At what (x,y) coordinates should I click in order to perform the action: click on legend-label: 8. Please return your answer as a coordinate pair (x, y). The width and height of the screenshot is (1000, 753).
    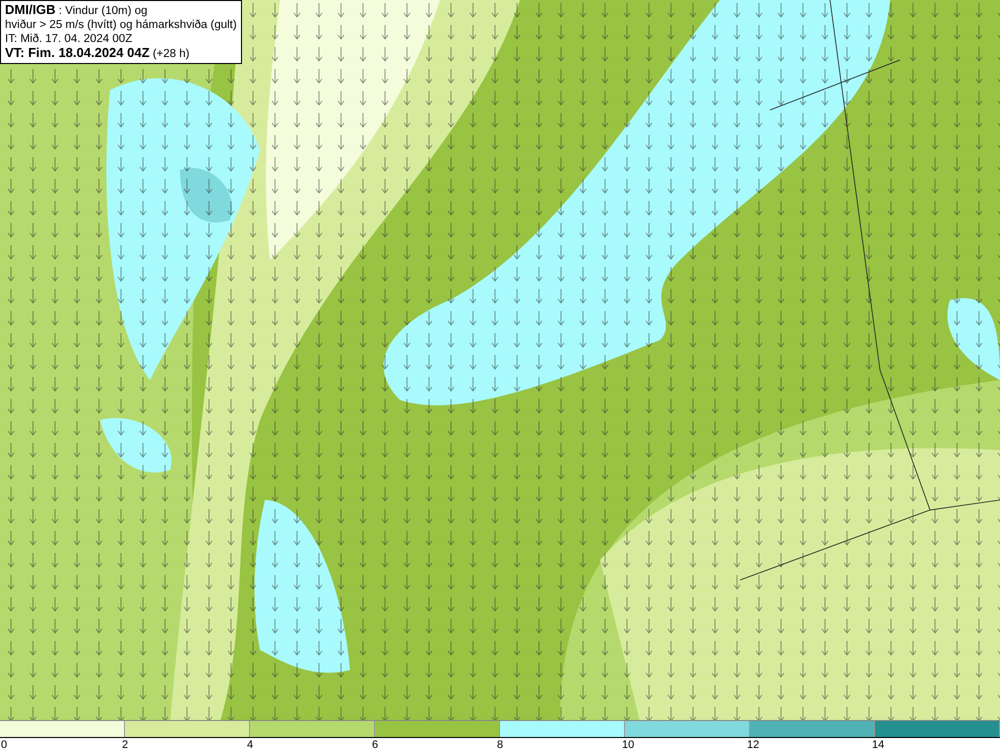
    Looking at the image, I should click on (500, 745).